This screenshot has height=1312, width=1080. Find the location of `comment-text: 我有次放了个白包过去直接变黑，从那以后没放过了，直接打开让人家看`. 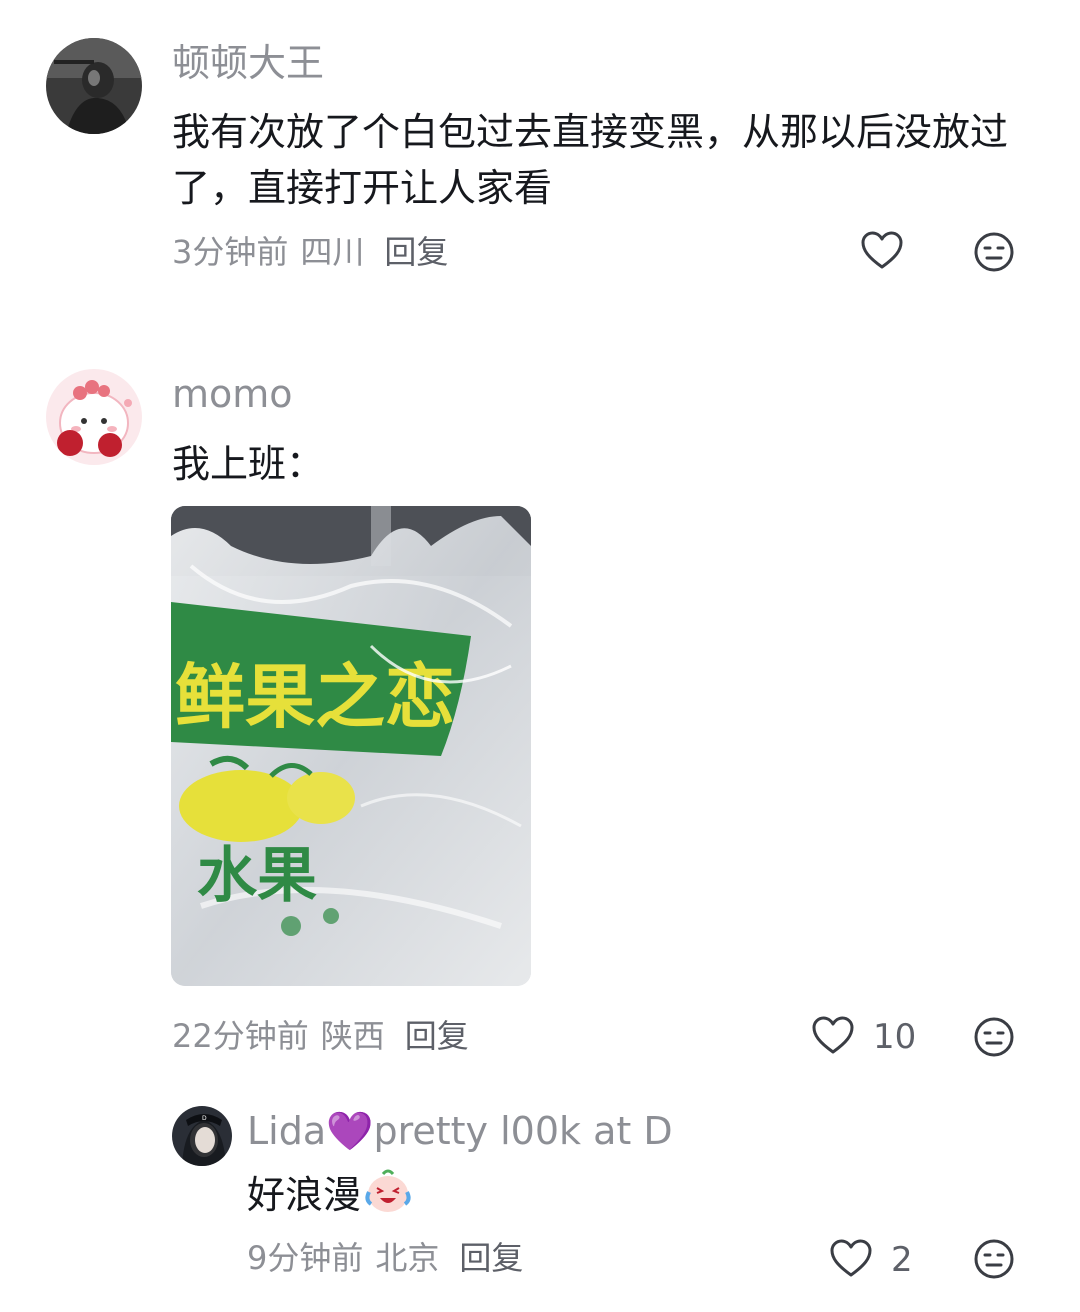

comment-text: 我有次放了个白包过去直接变黑，从那以后没放过了，直接打开让人家看 is located at coordinates (590, 160).